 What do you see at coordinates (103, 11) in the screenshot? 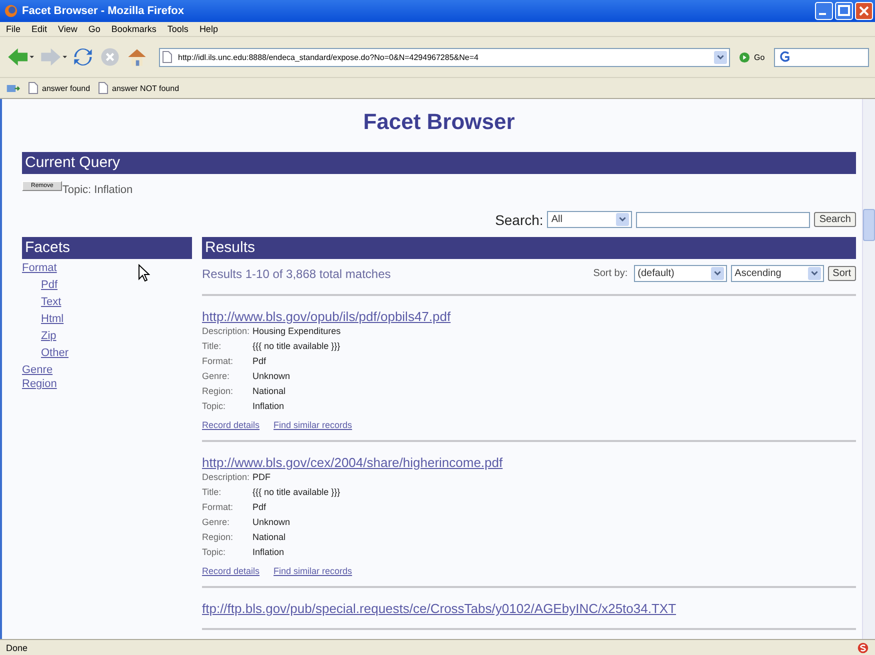
I see `window-title: Facet Browser - Mozilla Firefox` at bounding box center [103, 11].